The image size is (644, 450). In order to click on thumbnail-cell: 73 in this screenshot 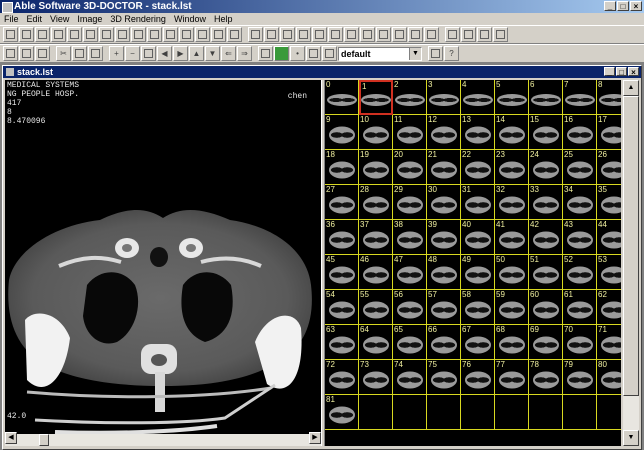, I will do `click(376, 377)`.